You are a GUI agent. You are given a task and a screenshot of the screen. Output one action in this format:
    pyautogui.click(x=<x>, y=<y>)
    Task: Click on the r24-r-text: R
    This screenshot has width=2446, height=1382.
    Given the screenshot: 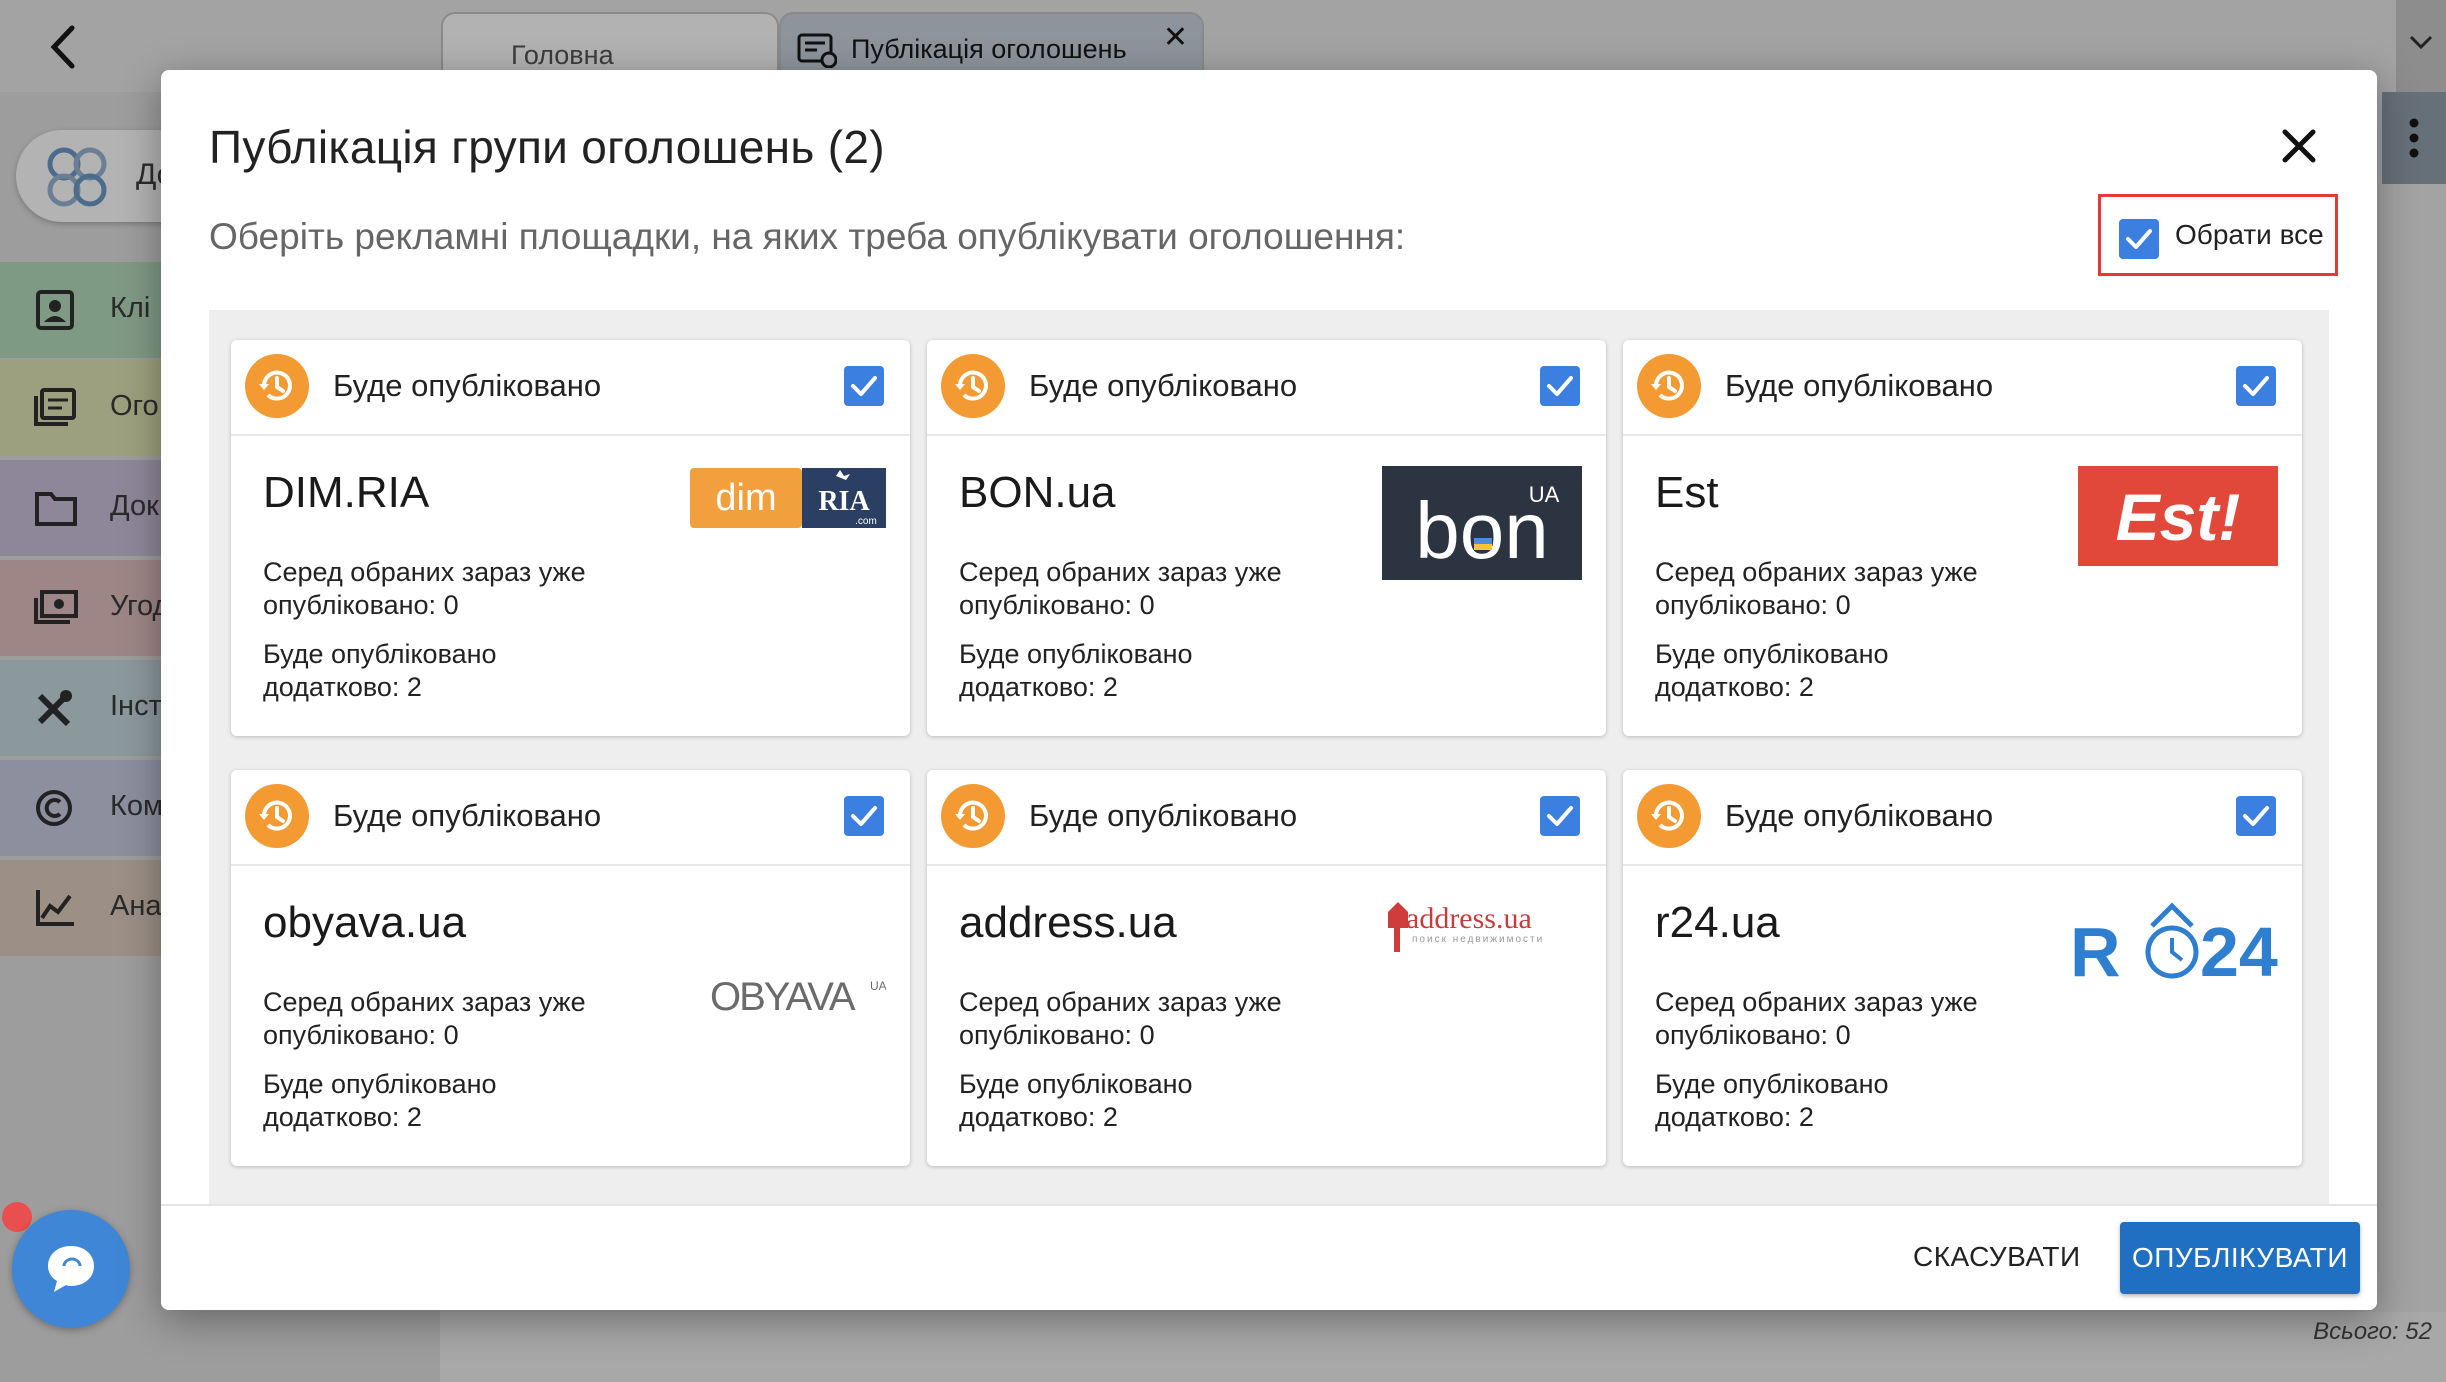 What is the action you would take?
    pyautogui.click(x=2095, y=952)
    